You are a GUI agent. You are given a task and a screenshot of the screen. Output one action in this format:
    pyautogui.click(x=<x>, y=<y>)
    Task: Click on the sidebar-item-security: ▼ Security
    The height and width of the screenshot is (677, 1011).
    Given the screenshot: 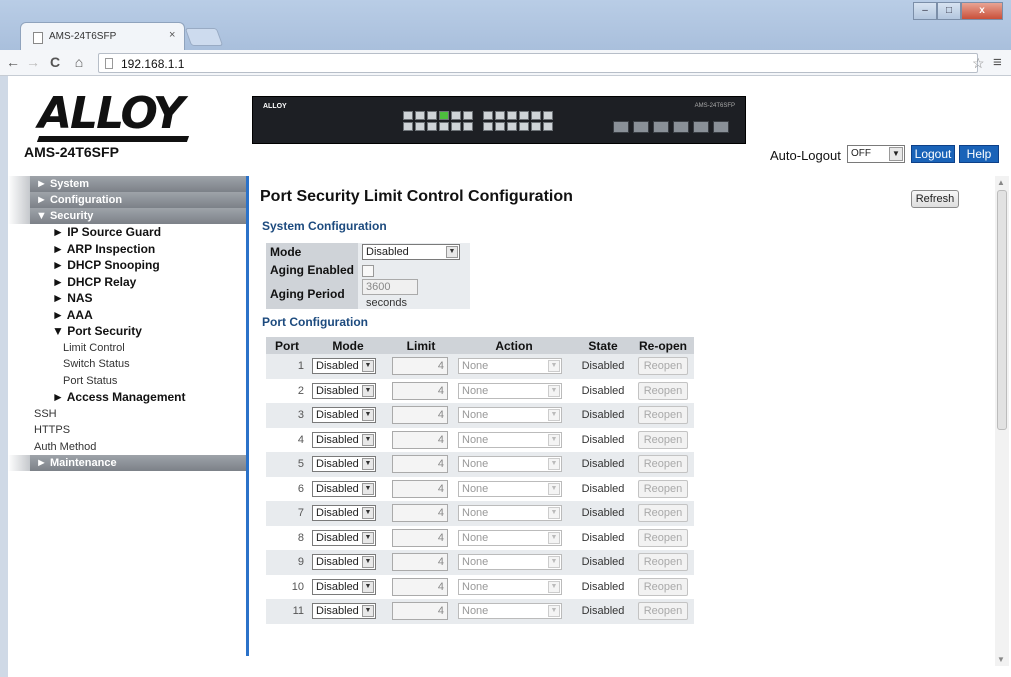 What is the action you would take?
    pyautogui.click(x=128, y=216)
    